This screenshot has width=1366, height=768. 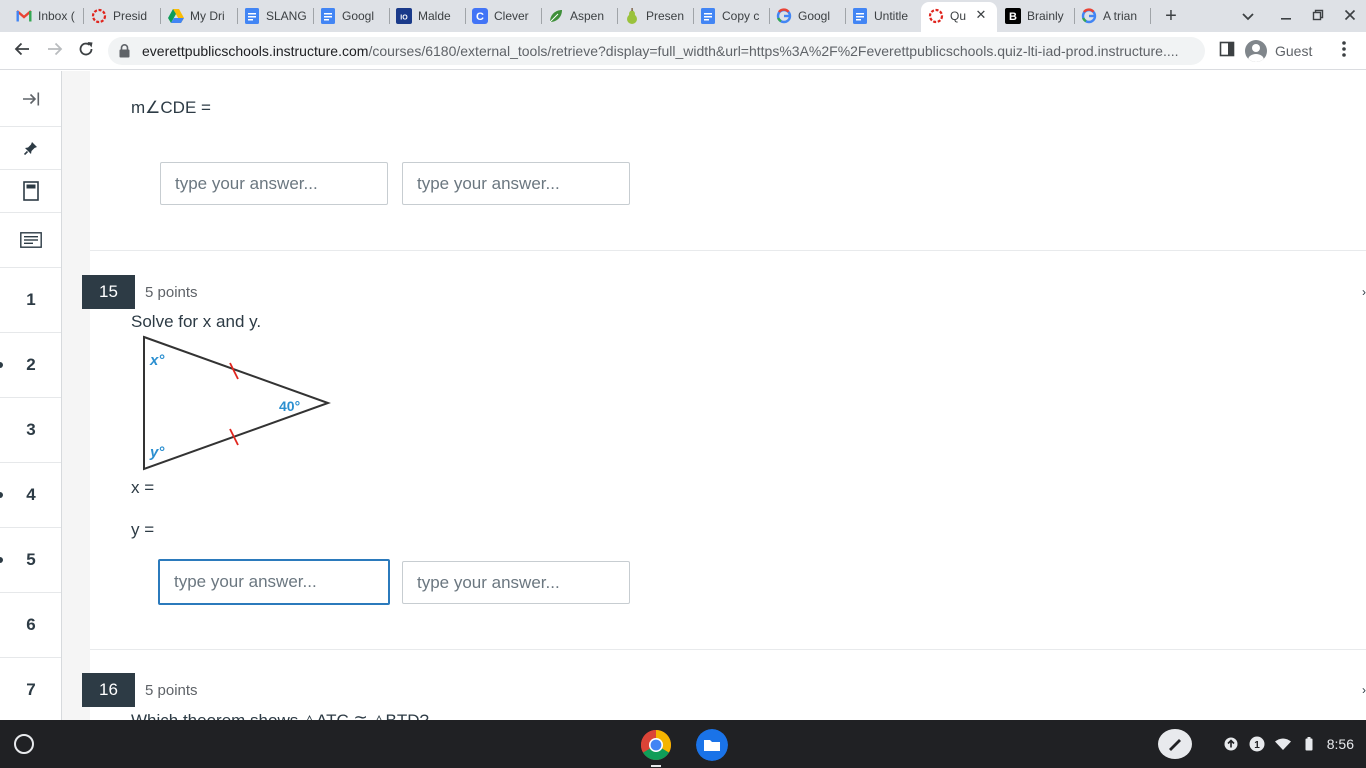 I want to click on tab-google-search: Googl, so click(x=808, y=16).